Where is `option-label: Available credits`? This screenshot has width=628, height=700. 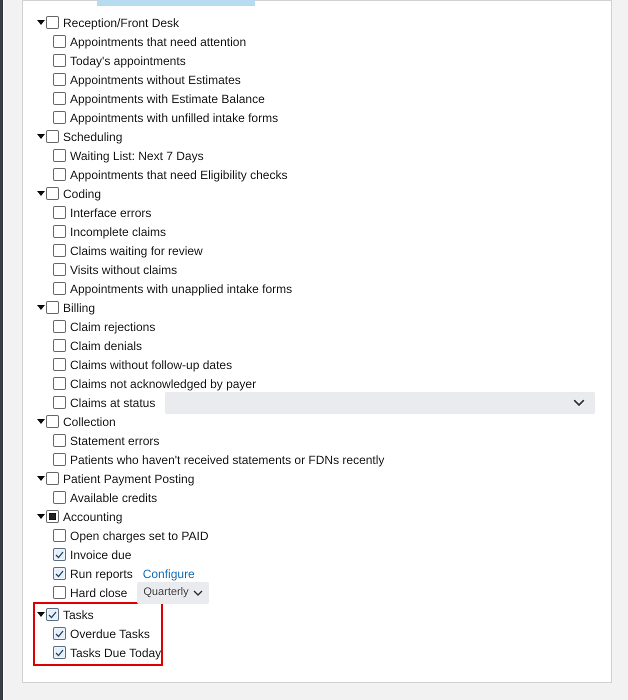
option-label: Available credits is located at coordinates (114, 498).